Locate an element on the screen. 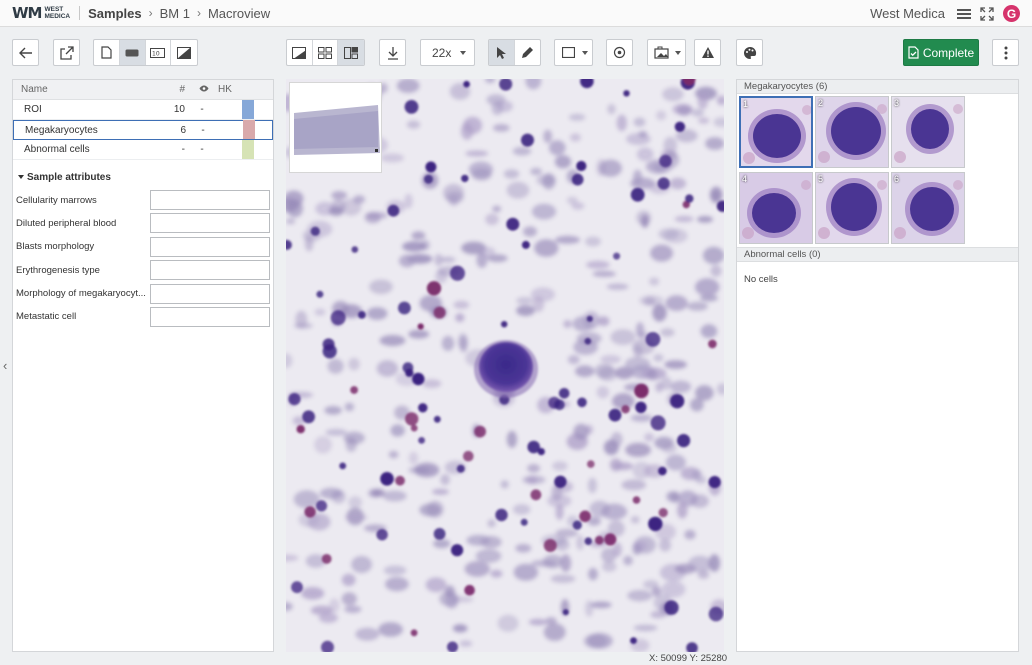 The width and height of the screenshot is (1032, 665). warning-icon is located at coordinates (707, 52).